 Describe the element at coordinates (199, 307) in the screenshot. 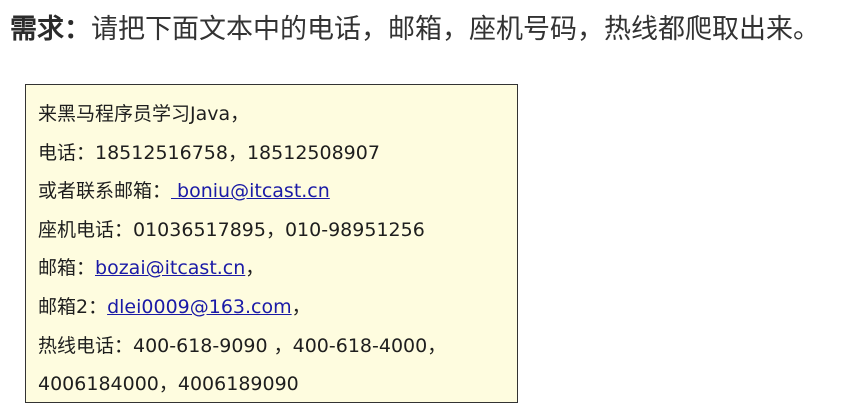

I see `email-link-dlei: dlei0009@163.com` at that location.